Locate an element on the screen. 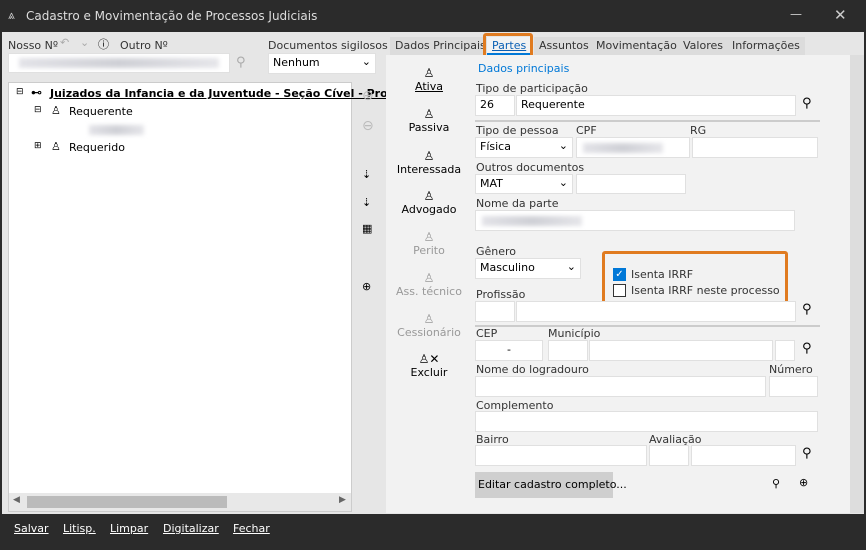 Image resolution: width=866 pixels, height=550 pixels. rg-input is located at coordinates (755, 147).